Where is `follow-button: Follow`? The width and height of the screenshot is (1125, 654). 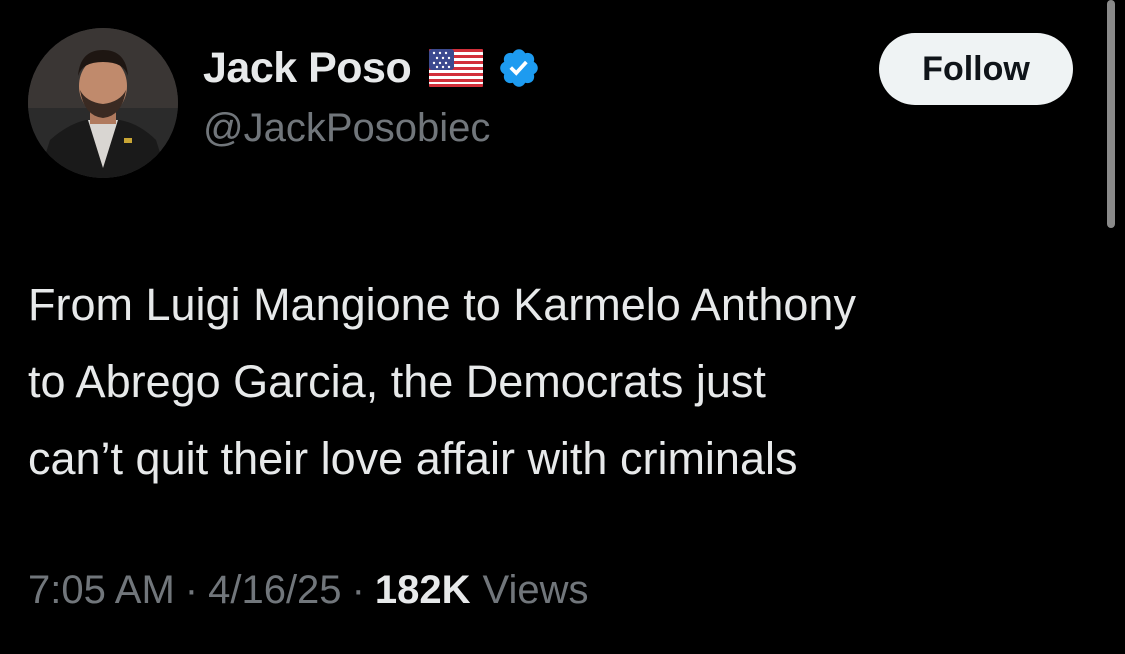
follow-button: Follow is located at coordinates (976, 69).